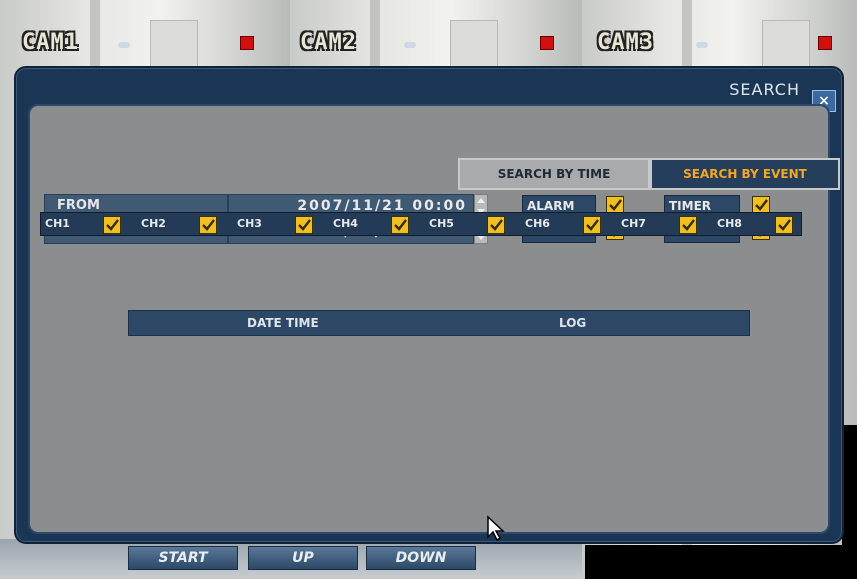 The height and width of the screenshot is (579, 857). What do you see at coordinates (633, 223) in the screenshot?
I see `channel-label-7: CH7` at bounding box center [633, 223].